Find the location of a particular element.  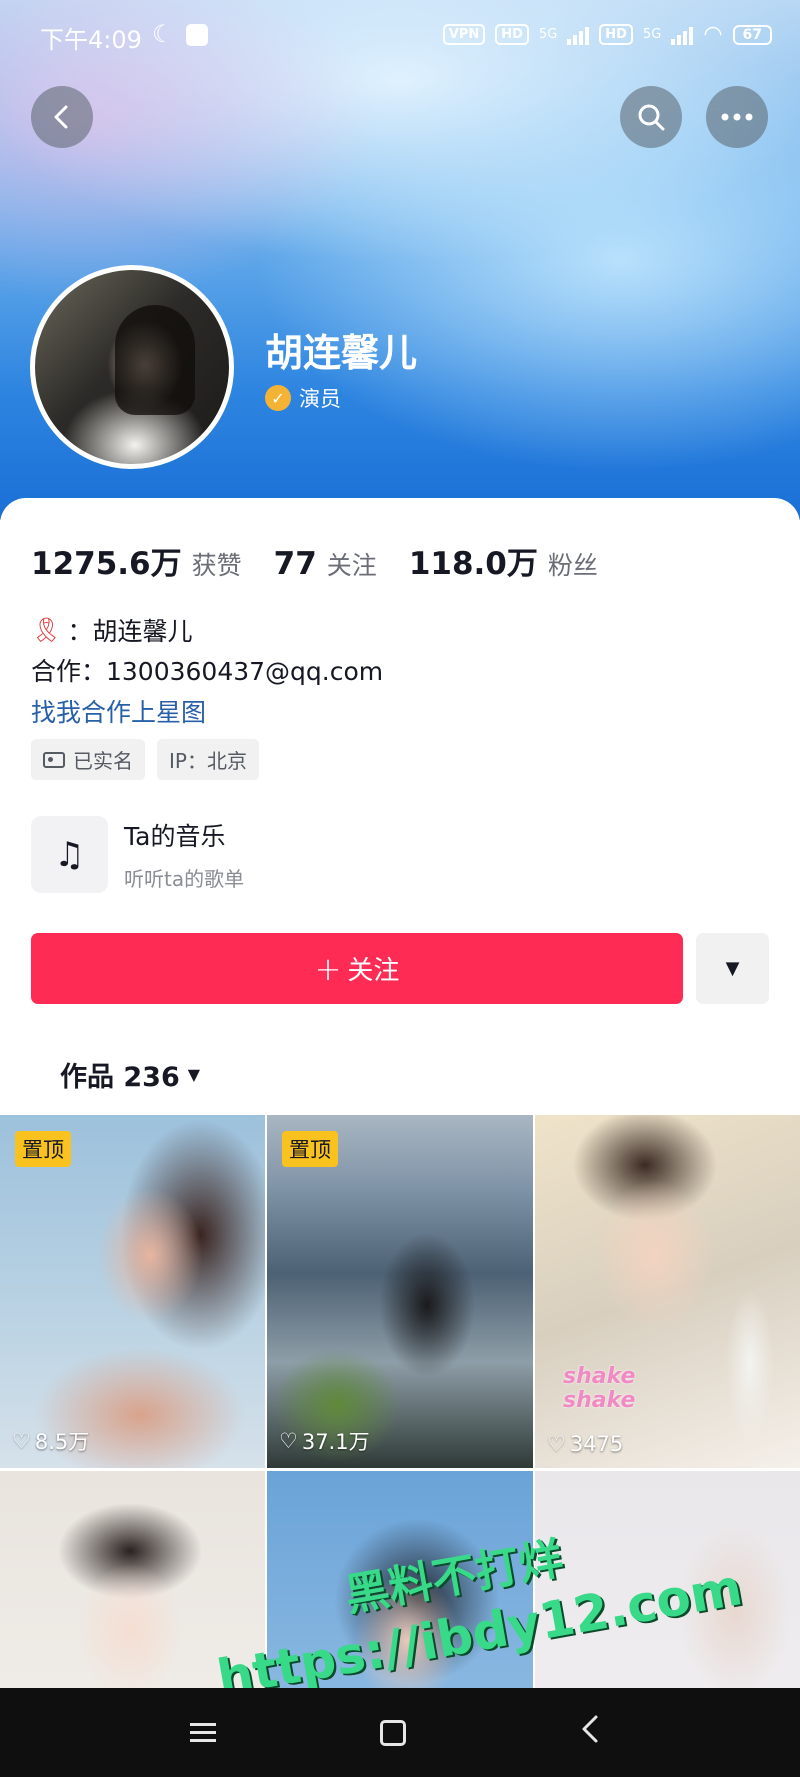

app-notification-icon is located at coordinates (197, 35).